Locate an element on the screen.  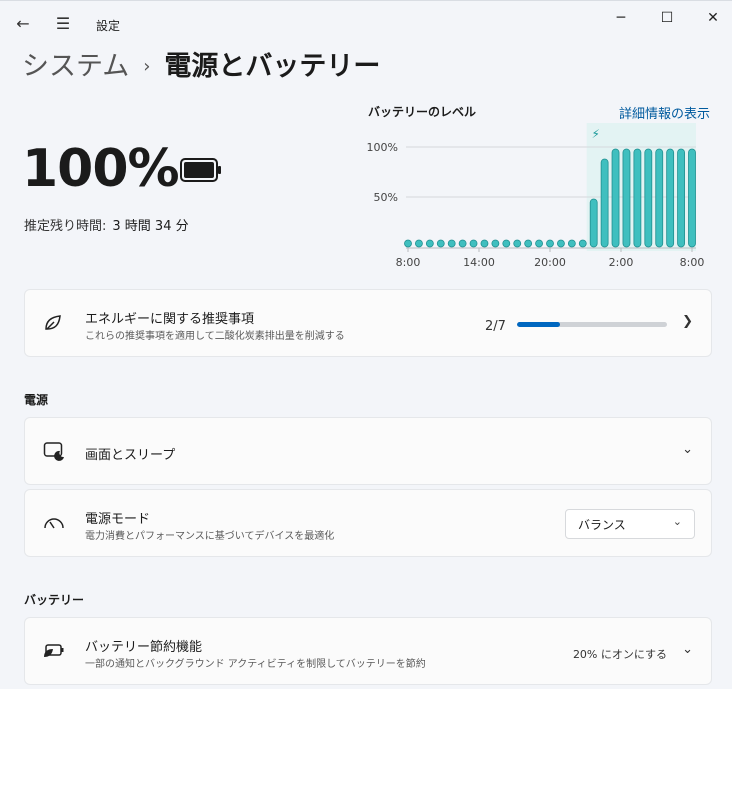
page-title: 電源とバッテリー is located at coordinates (272, 66).